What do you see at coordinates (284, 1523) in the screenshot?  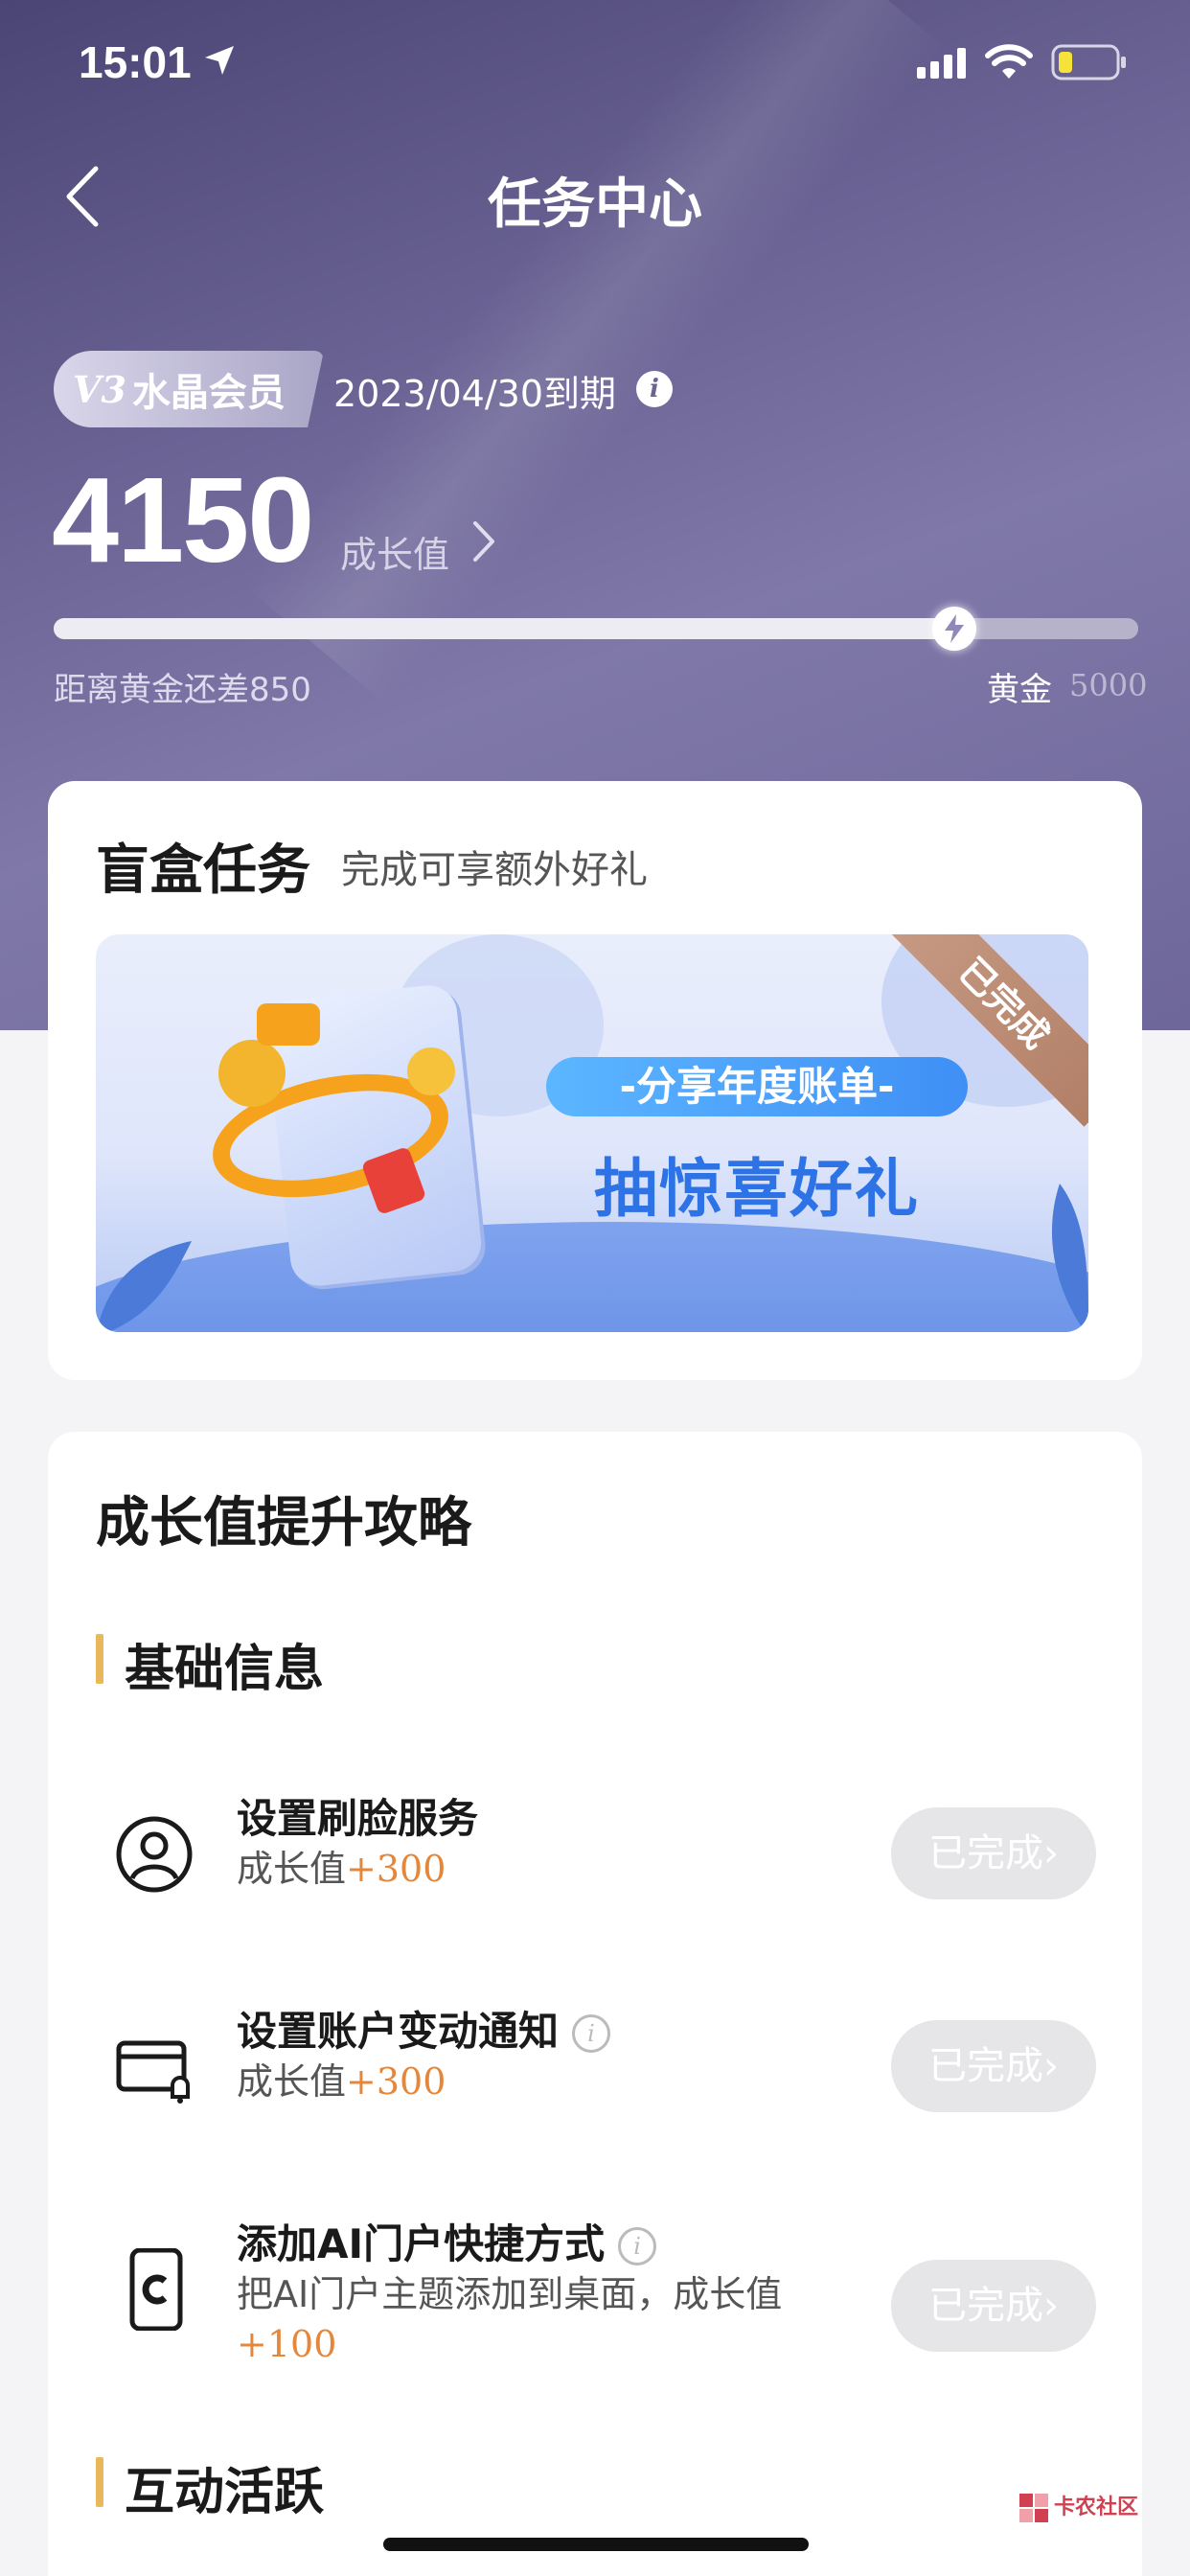 I see `growth-strategy-title: 成长值提升攻略` at bounding box center [284, 1523].